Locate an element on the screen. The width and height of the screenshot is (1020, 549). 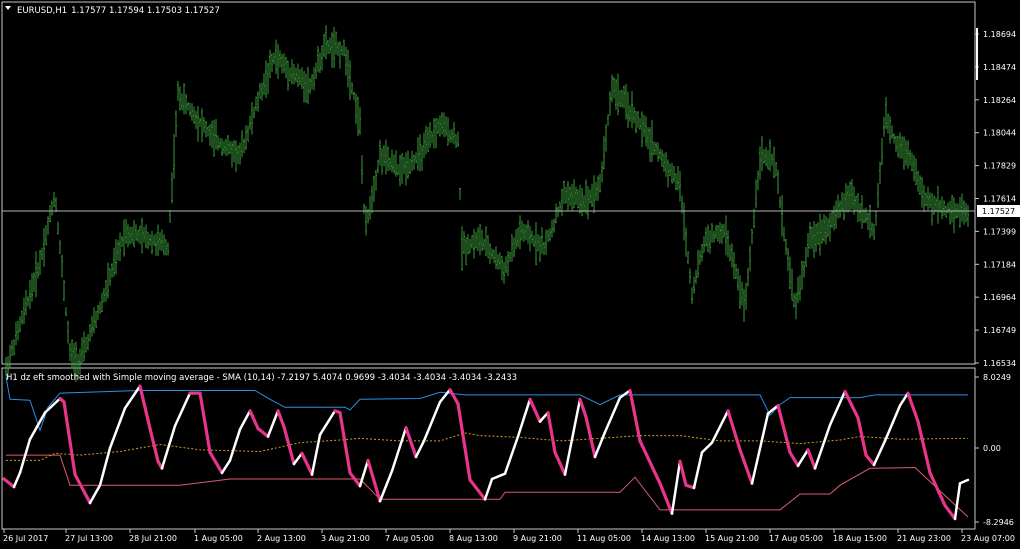
time-axis-label: 26 Jul 2017 is located at coordinates (25, 538).